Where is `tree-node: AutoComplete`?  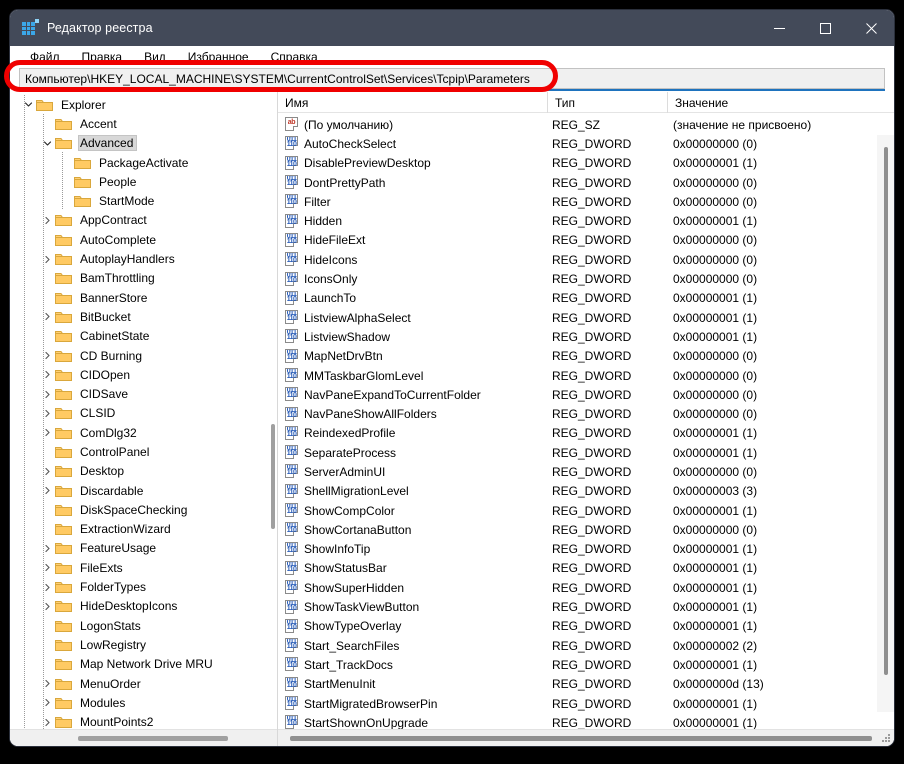
tree-node: AutoComplete is located at coordinates (143, 239).